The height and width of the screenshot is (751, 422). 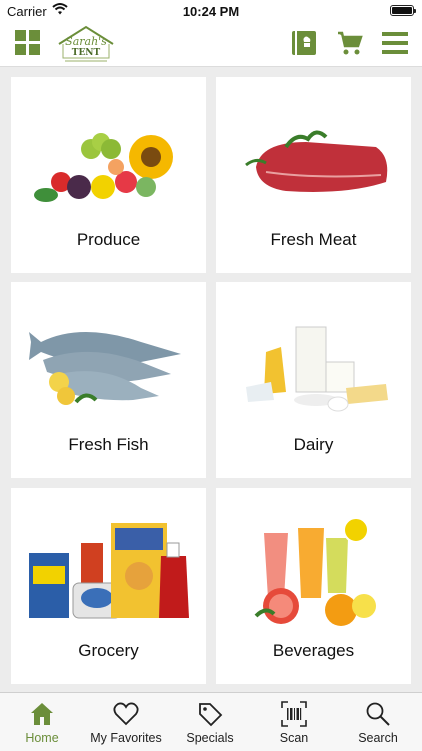 What do you see at coordinates (210, 738) in the screenshot?
I see `tab-label: Specials` at bounding box center [210, 738].